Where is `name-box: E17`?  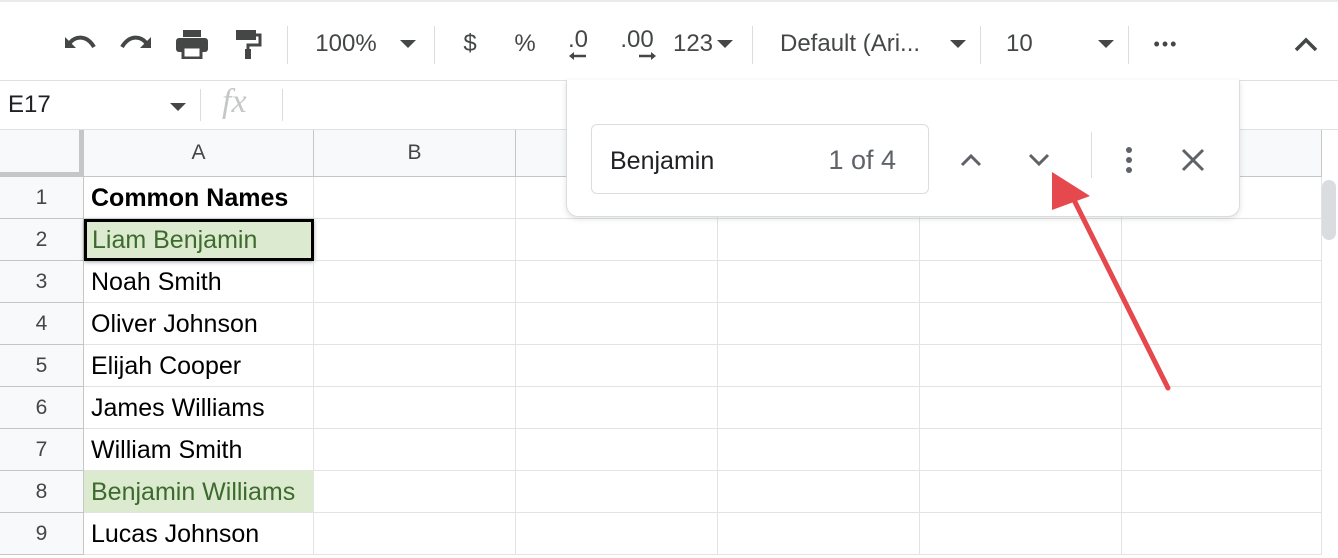 name-box: E17 is located at coordinates (29, 105).